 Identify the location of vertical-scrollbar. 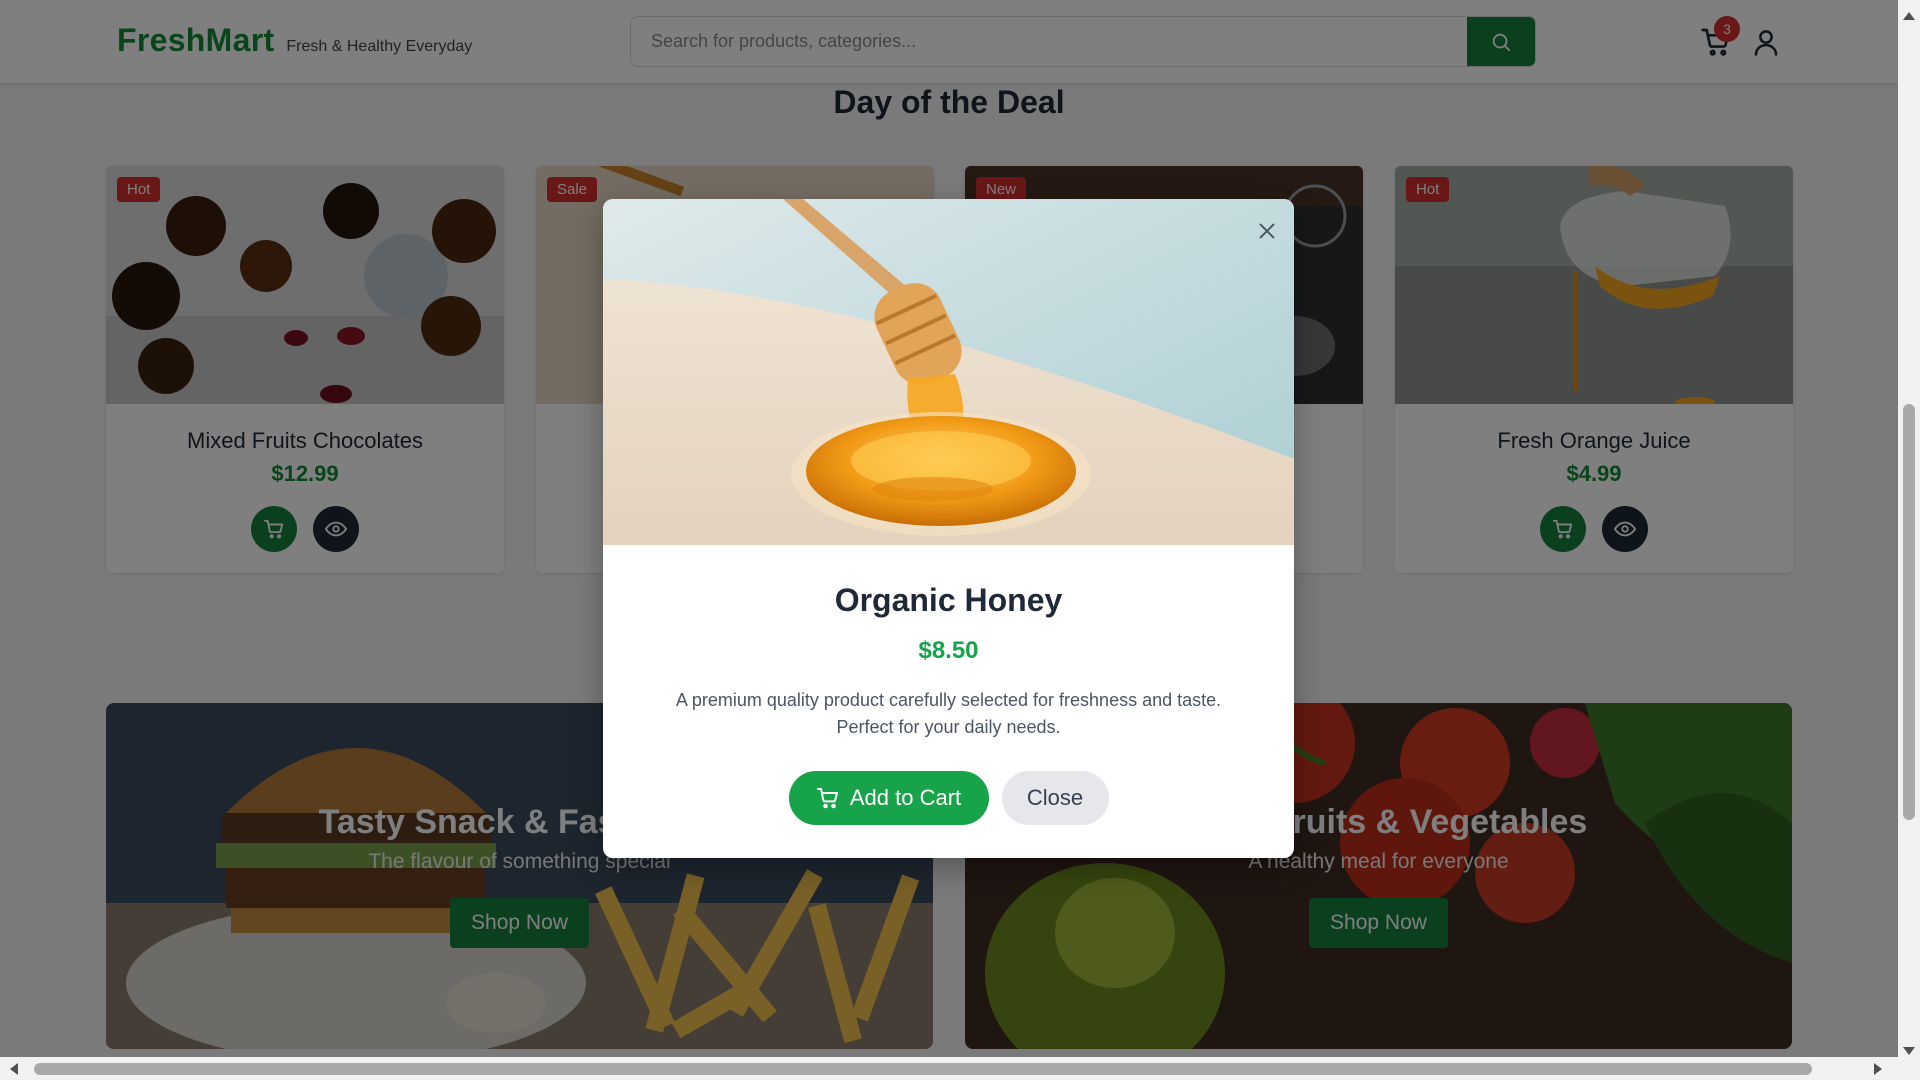
(1909, 528).